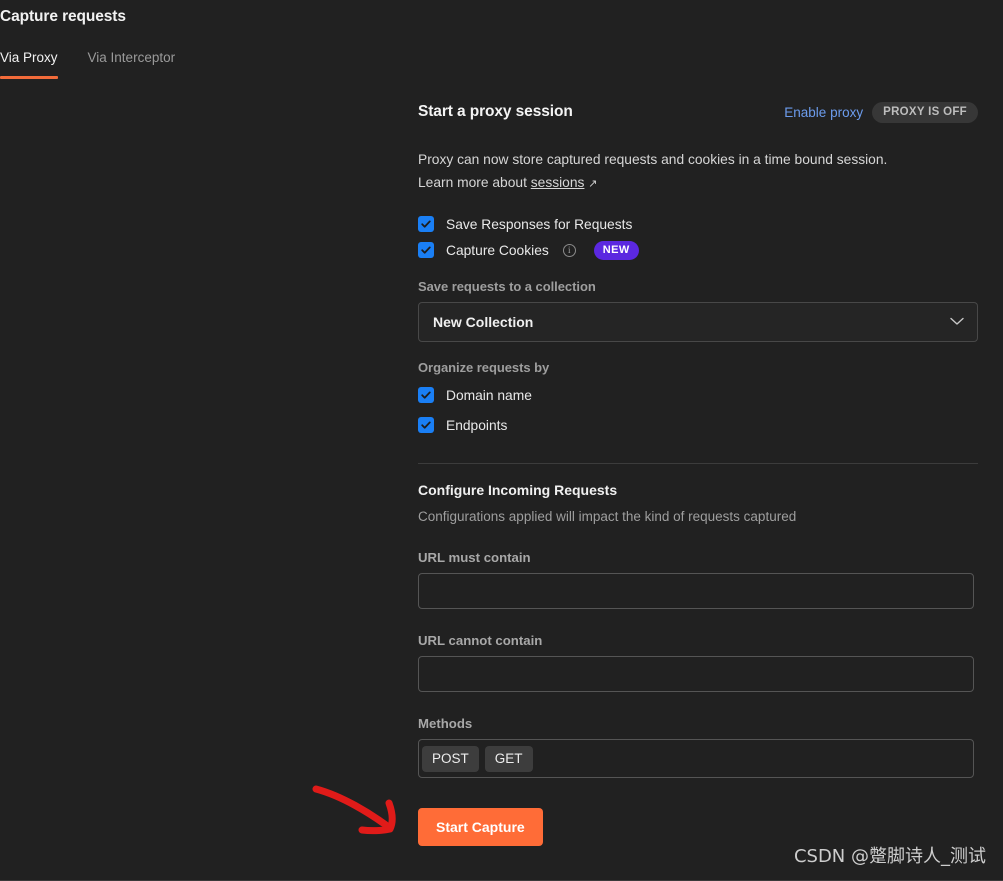 The image size is (1003, 881). Describe the element at coordinates (698, 224) in the screenshot. I see `option-save-responses: Save Responses for Requests` at that location.